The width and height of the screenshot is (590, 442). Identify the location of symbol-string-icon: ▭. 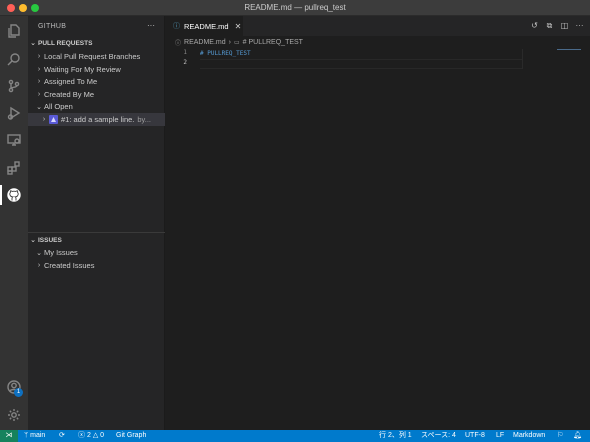
(236, 43).